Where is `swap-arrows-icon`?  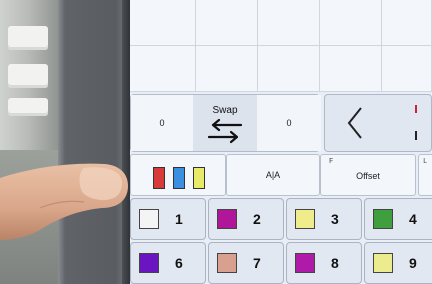
swap-arrows-icon is located at coordinates (225, 131).